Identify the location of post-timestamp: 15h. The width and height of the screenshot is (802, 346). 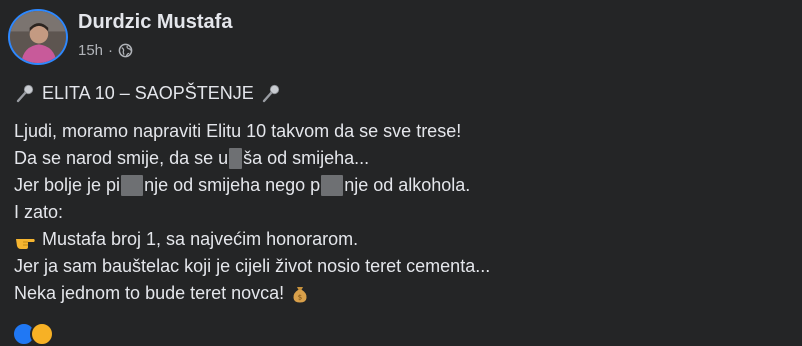
(90, 50).